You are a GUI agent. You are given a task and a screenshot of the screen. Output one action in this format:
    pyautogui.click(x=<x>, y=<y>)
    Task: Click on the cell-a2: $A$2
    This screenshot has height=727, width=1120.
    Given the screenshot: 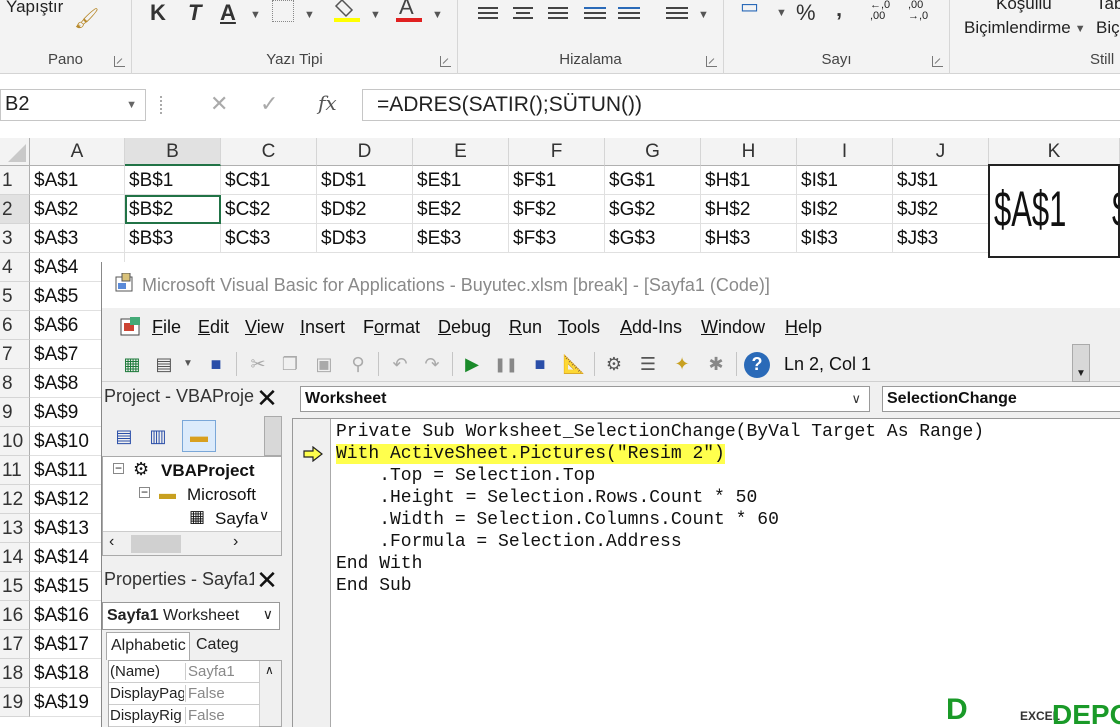 What is the action you would take?
    pyautogui.click(x=77, y=209)
    